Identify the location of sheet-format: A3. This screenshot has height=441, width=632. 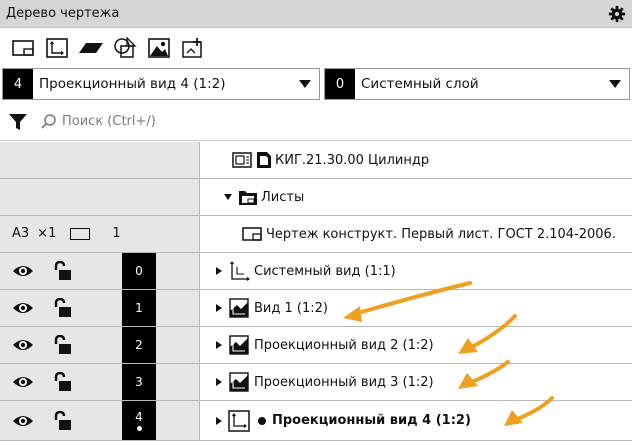
(21, 233).